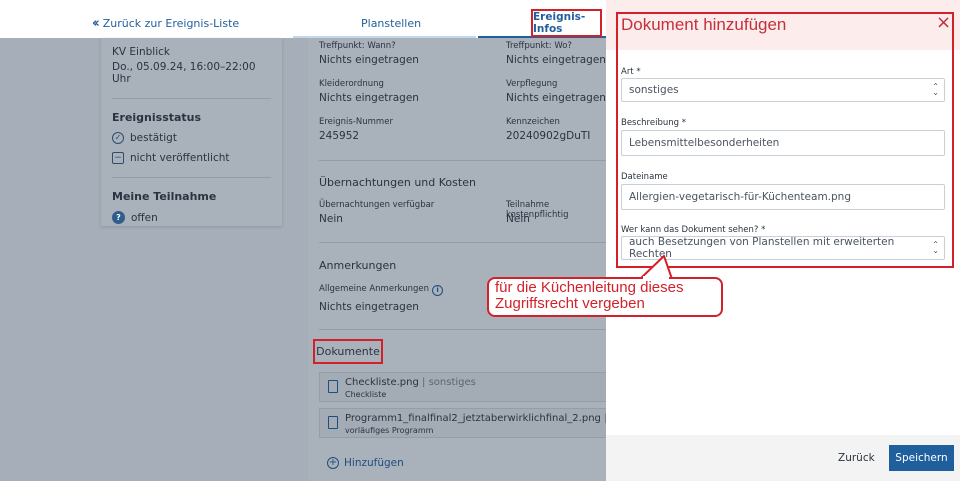 This screenshot has width=960, height=481. What do you see at coordinates (96, 23) in the screenshot?
I see `double-chevron-left-icon: ‹‹` at bounding box center [96, 23].